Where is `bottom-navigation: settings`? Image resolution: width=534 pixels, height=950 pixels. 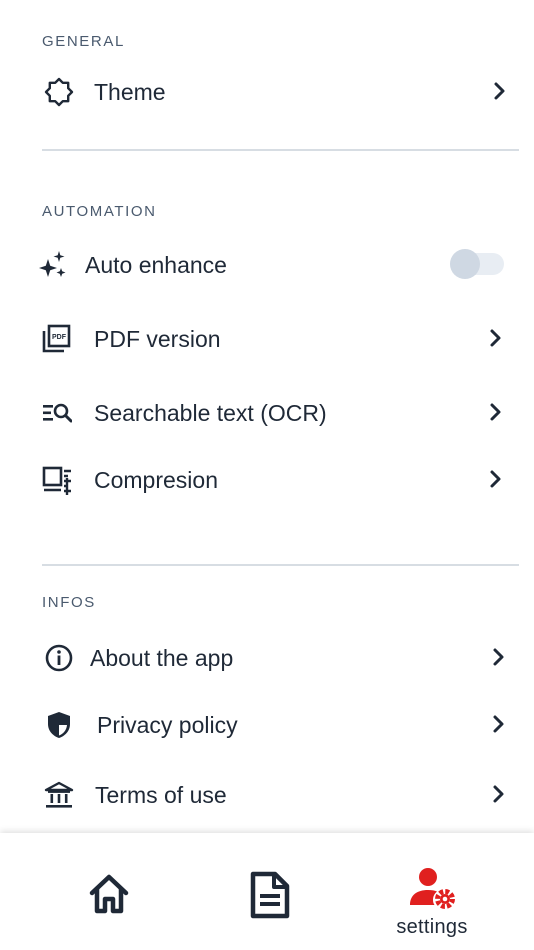 bottom-navigation: settings is located at coordinates (267, 891).